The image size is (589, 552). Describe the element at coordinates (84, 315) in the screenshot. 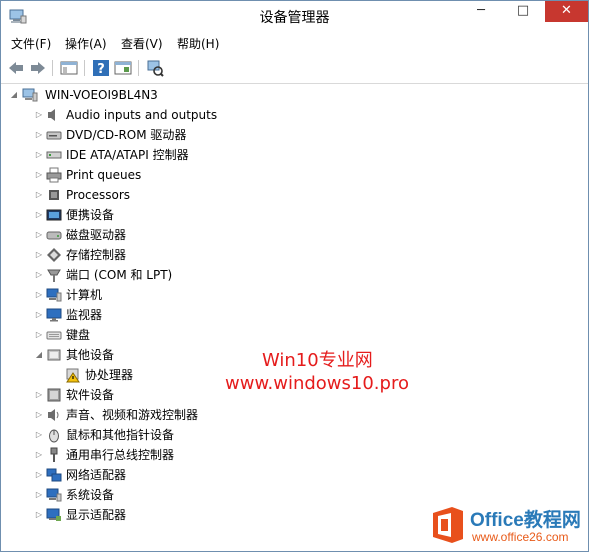

I see `tree-item-label: 监视器` at that location.